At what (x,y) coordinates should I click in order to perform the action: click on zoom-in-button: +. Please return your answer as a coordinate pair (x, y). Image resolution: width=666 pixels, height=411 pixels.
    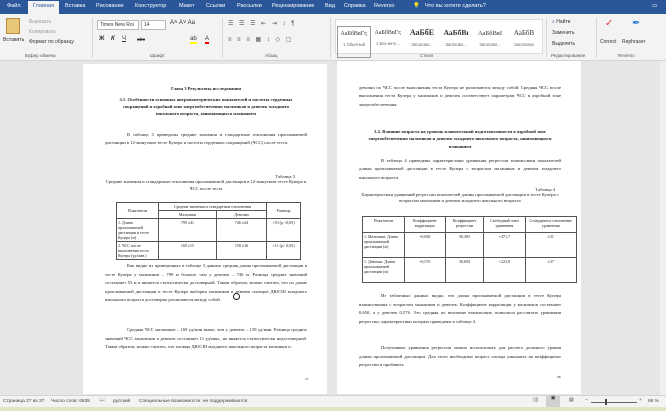
    Looking at the image, I should click on (640, 400).